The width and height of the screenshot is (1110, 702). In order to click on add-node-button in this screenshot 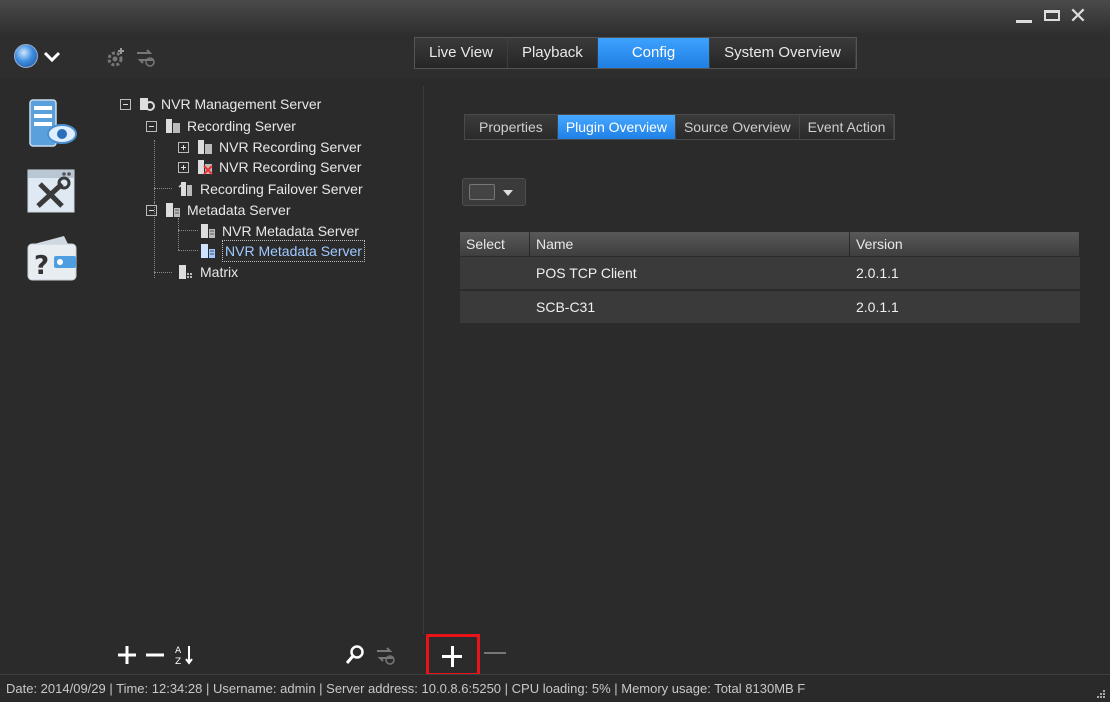, I will do `click(127, 655)`.